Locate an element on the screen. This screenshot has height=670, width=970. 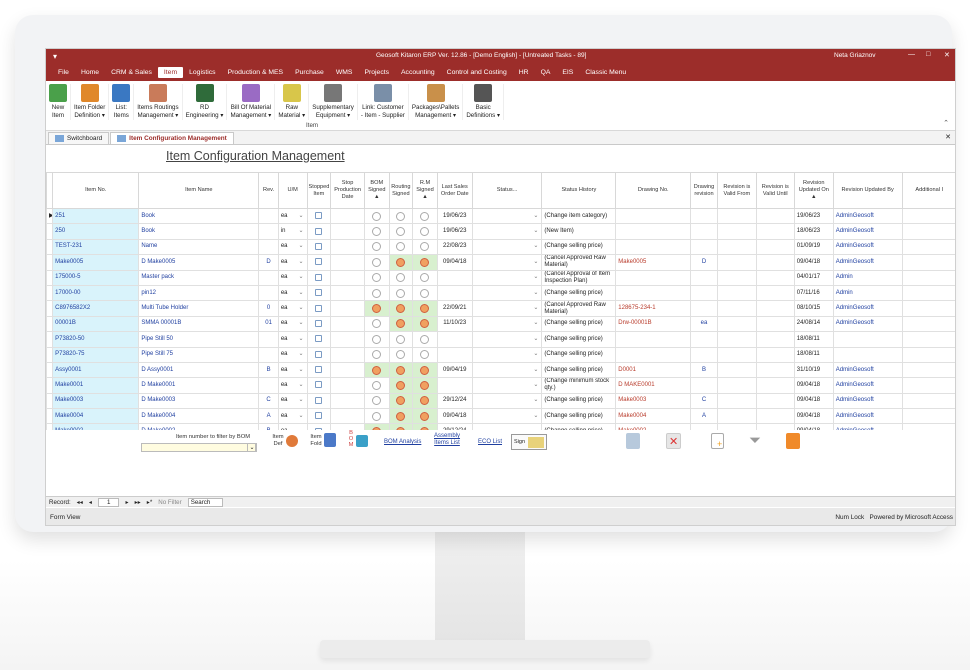
um-cell: in ⌄ is located at coordinates (292, 231).